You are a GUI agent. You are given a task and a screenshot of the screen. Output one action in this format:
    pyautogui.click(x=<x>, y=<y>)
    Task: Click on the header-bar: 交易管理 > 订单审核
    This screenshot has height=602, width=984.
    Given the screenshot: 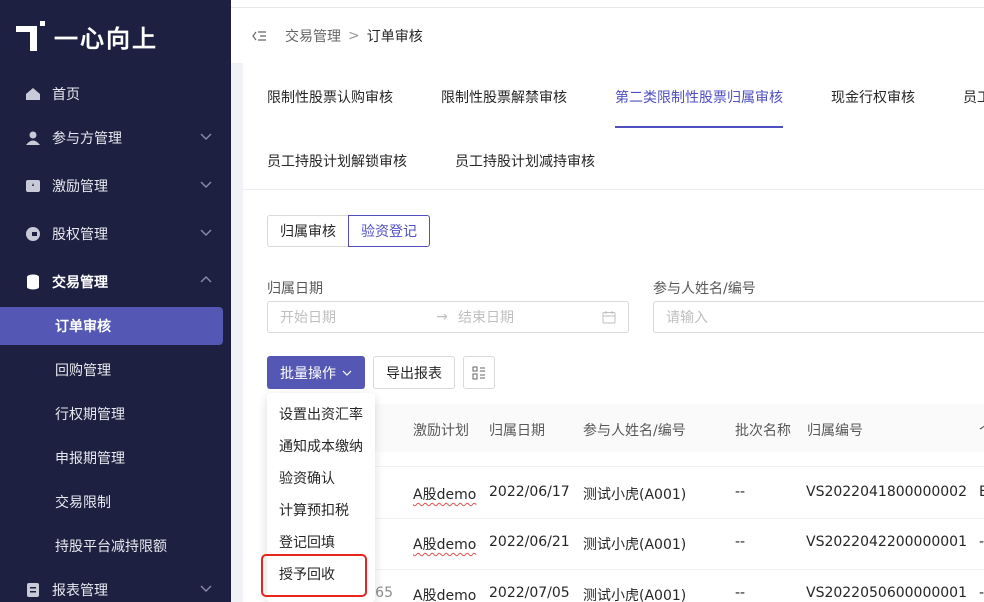 What is the action you would take?
    pyautogui.click(x=607, y=35)
    